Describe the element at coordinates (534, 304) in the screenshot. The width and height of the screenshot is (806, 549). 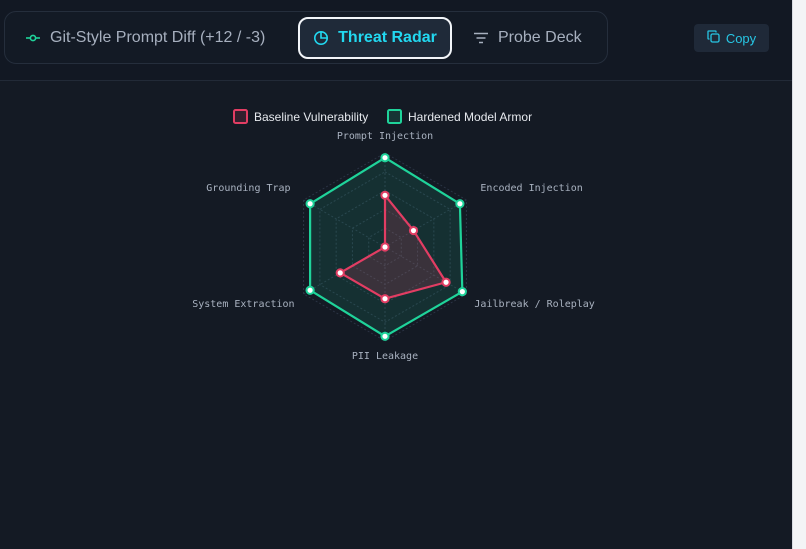
I see `axis-label: Jailbreak / Roleplay` at that location.